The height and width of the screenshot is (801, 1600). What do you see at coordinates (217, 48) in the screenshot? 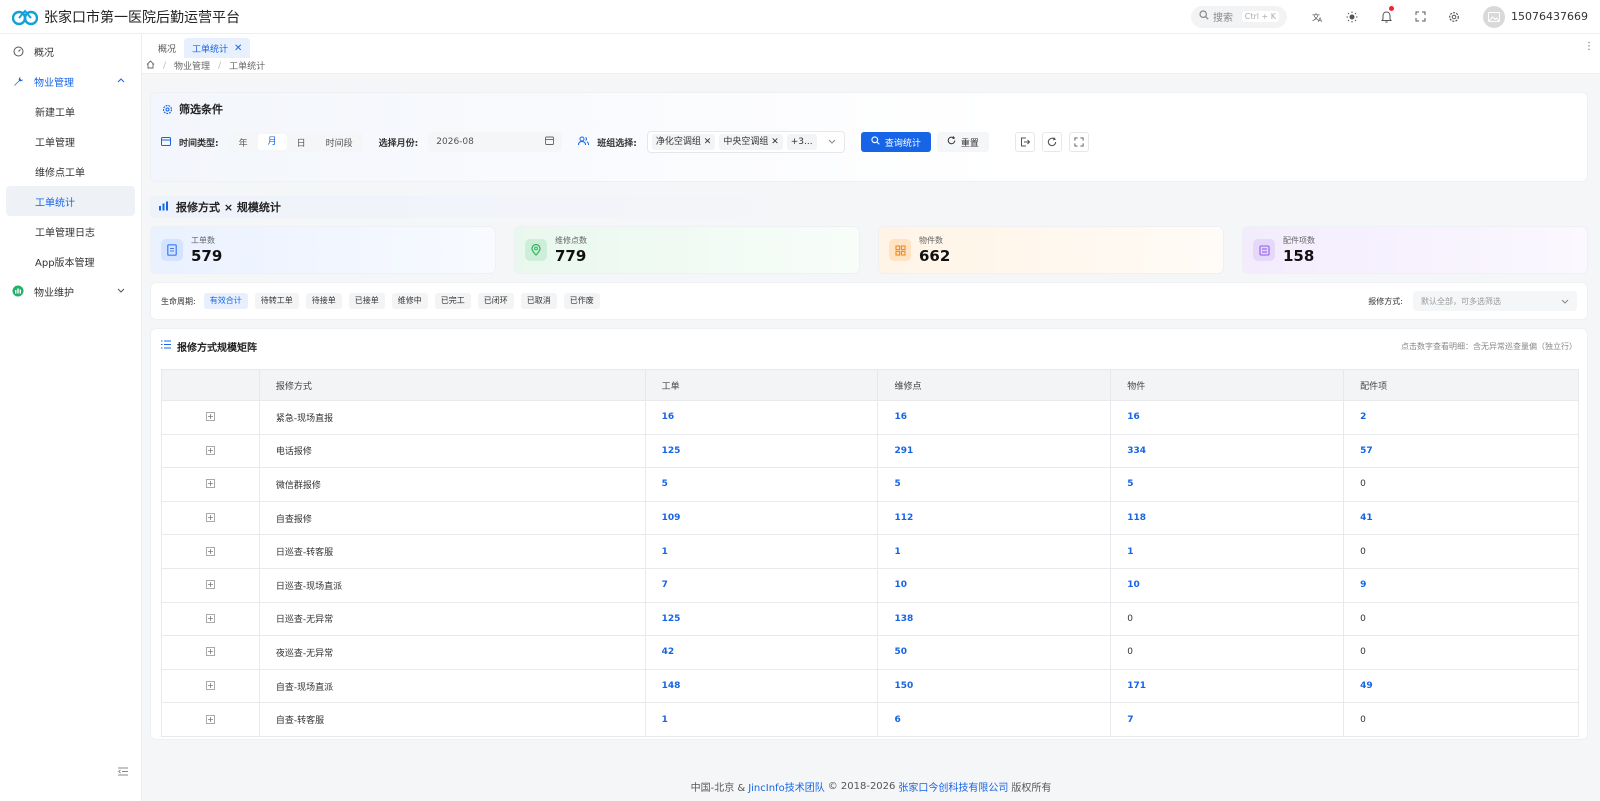
I see `tab-order-statistics: 工单统计 ✕` at bounding box center [217, 48].